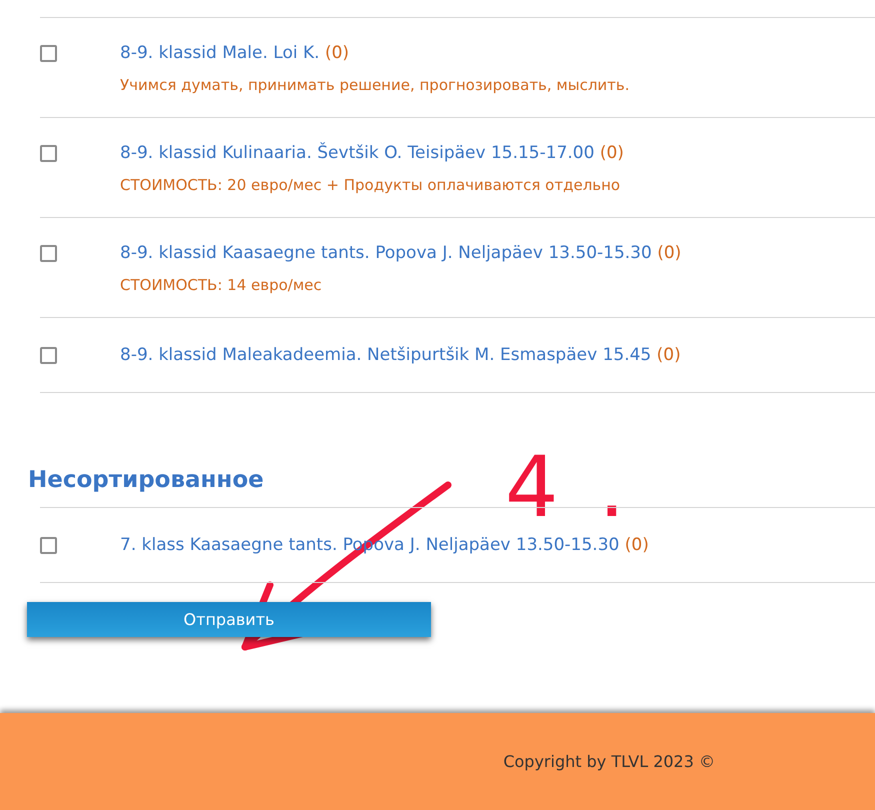 The width and height of the screenshot is (875, 810). Describe the element at coordinates (229, 619) in the screenshot. I see `submit-button: Отправить` at that location.